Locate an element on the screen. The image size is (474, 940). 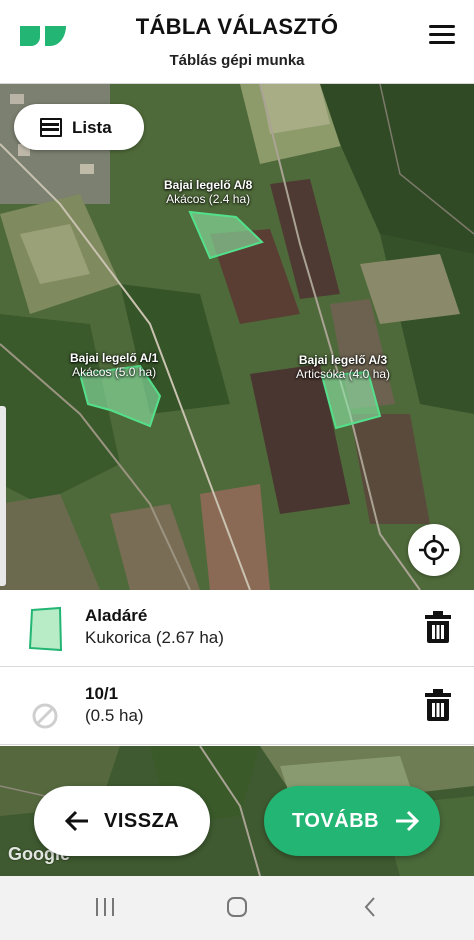
back-nav-icon is located at coordinates (371, 907).